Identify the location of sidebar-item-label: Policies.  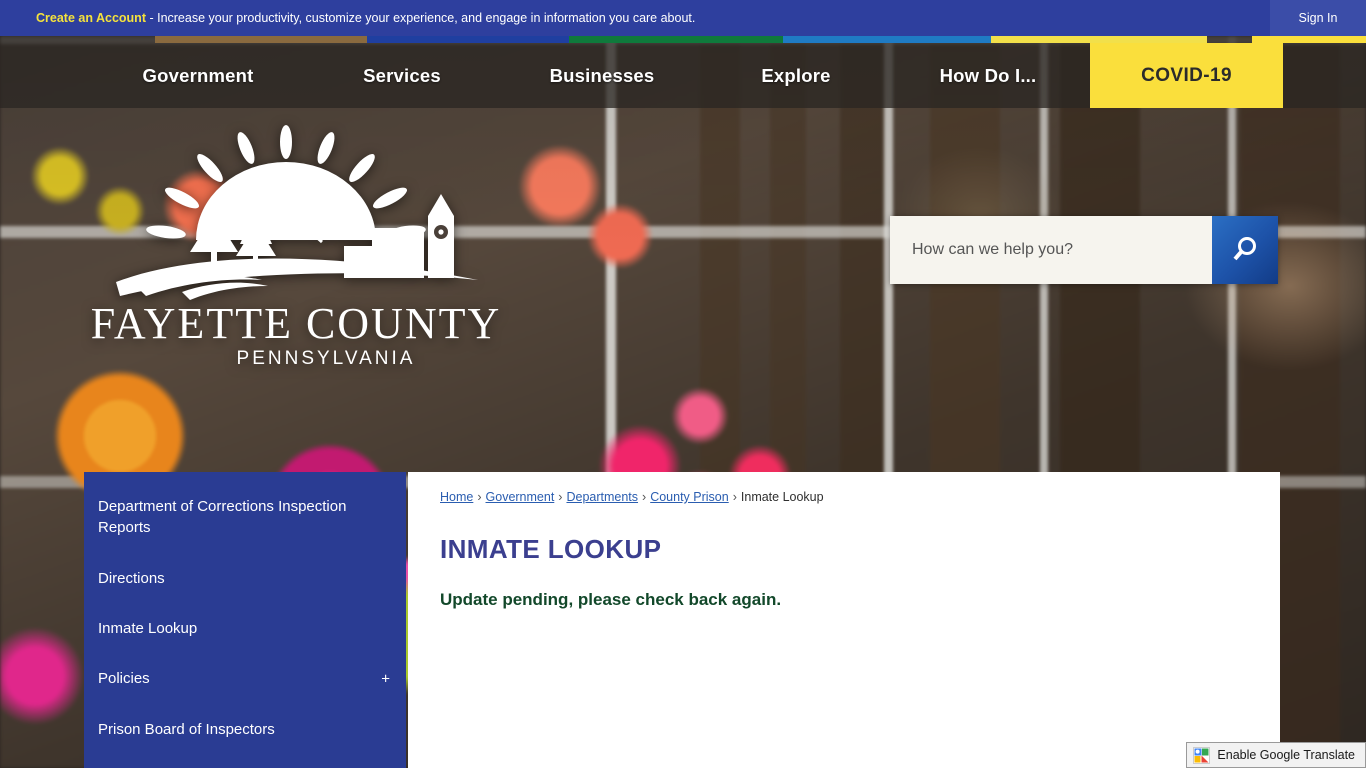
(124, 678).